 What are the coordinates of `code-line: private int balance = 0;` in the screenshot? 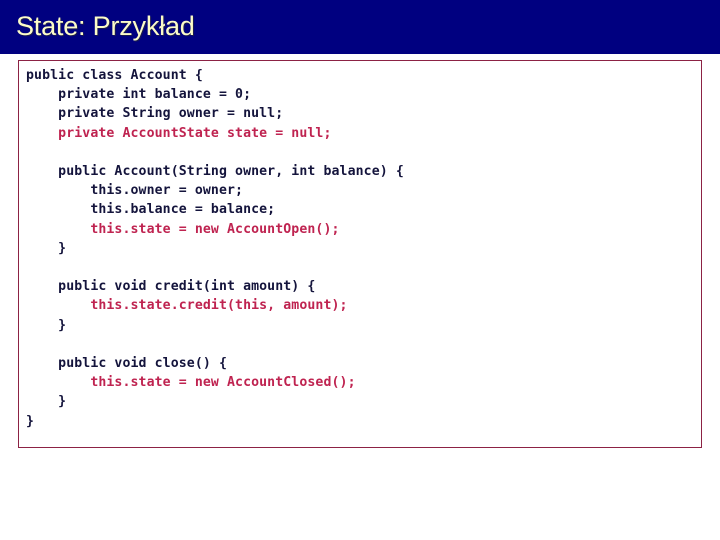 It's located at (139, 95).